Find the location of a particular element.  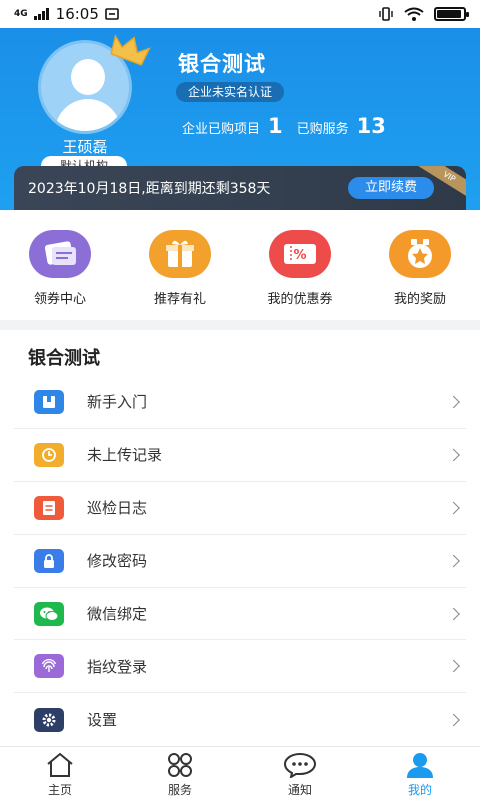

menu-item-change-password: 修改密码 is located at coordinates (240, 561).